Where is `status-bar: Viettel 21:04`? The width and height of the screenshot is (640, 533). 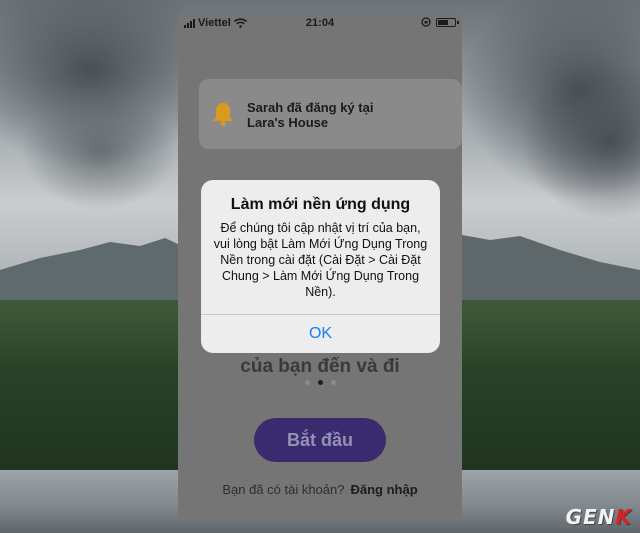 status-bar: Viettel 21:04 is located at coordinates (320, 23).